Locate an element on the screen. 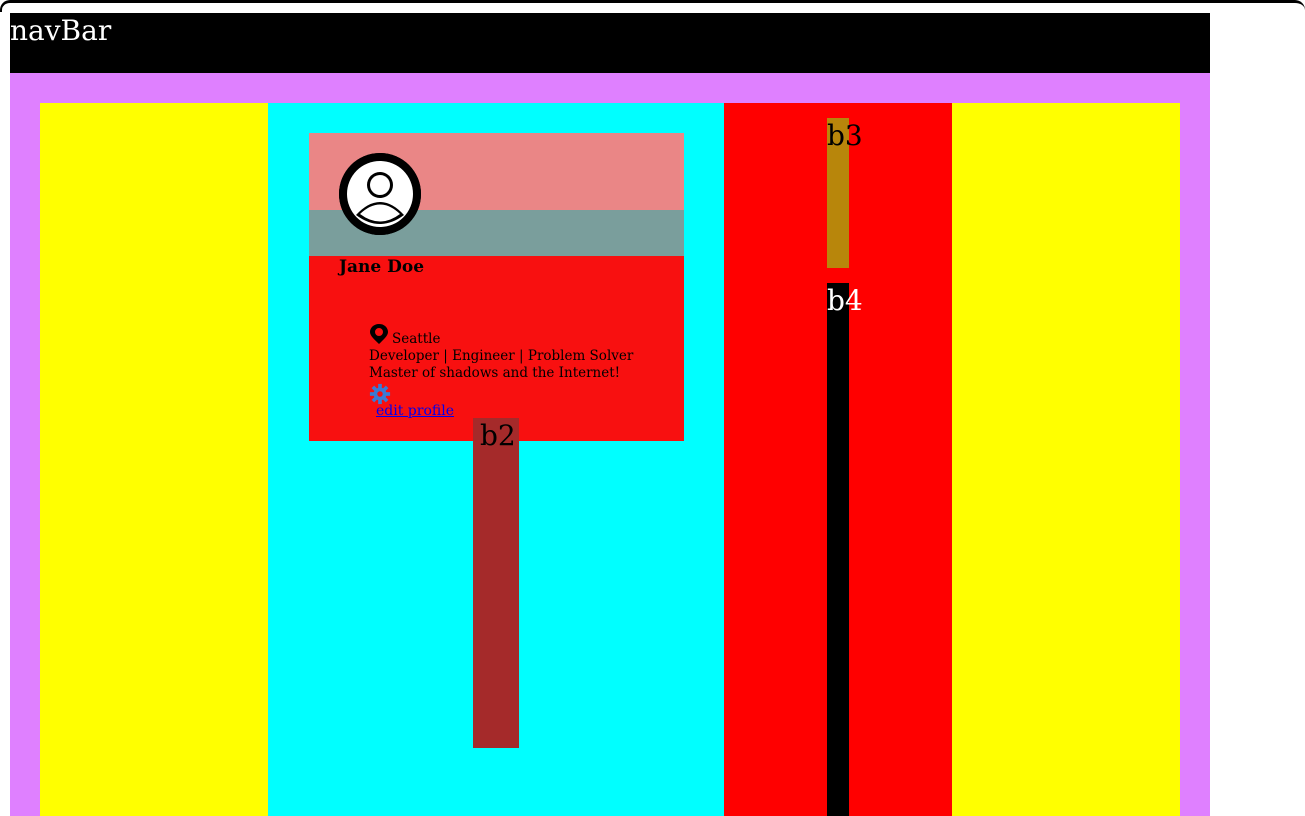  location-row: Seattle is located at coordinates (501, 335).